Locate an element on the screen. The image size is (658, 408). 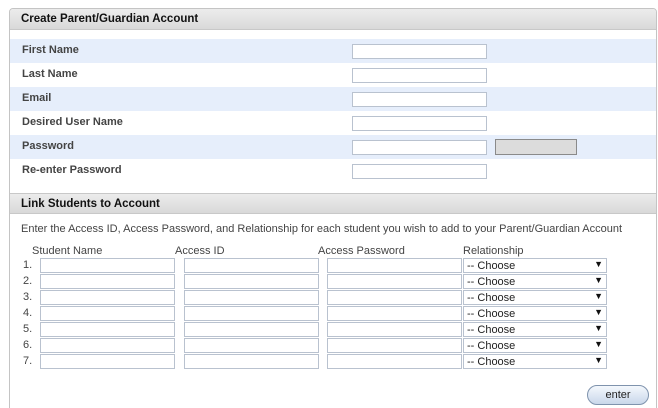
column-header-student-name: Student Name is located at coordinates (67, 251).